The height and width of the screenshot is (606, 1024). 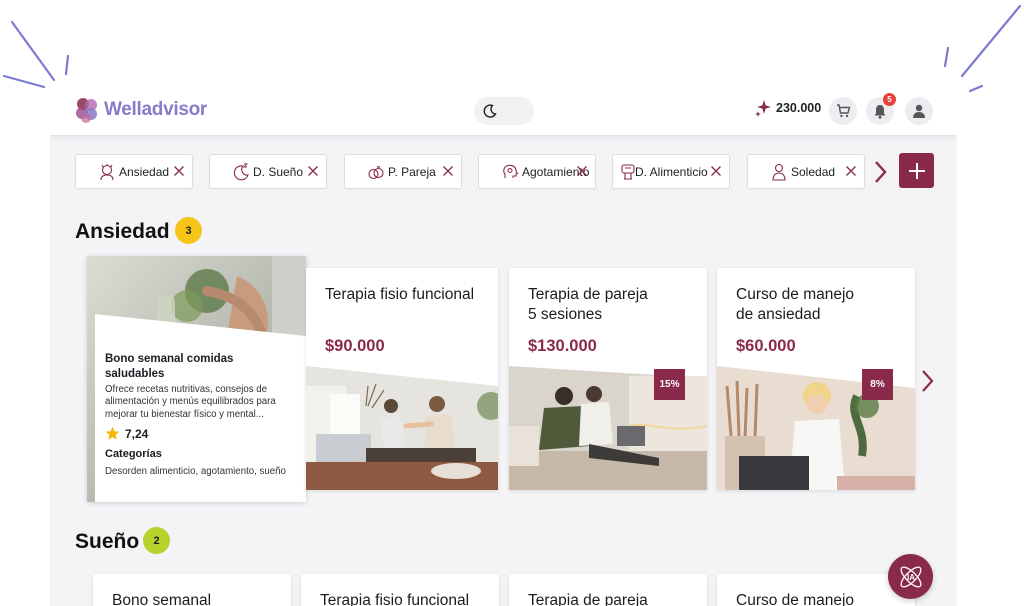 I want to click on bell-icon, so click(x=880, y=111).